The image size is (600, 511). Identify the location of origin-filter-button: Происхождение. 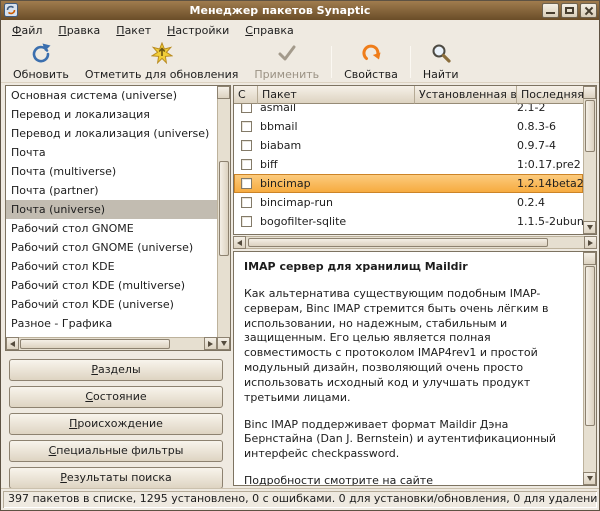
(116, 424).